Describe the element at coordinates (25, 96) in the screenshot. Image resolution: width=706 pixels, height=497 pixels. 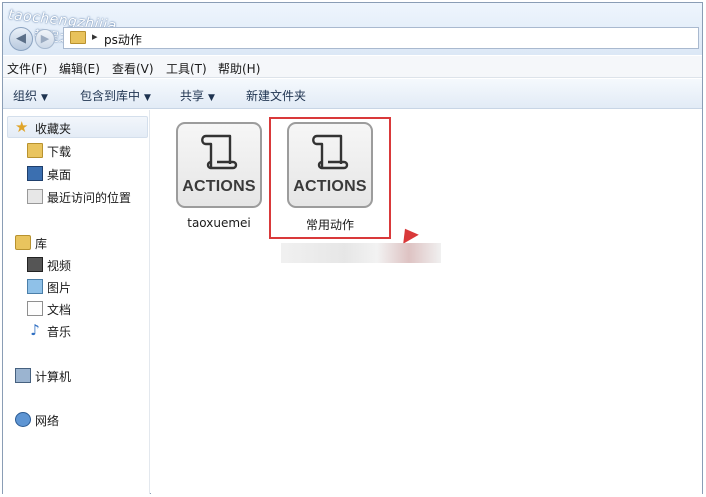
I see `organize-label: 组织` at that location.